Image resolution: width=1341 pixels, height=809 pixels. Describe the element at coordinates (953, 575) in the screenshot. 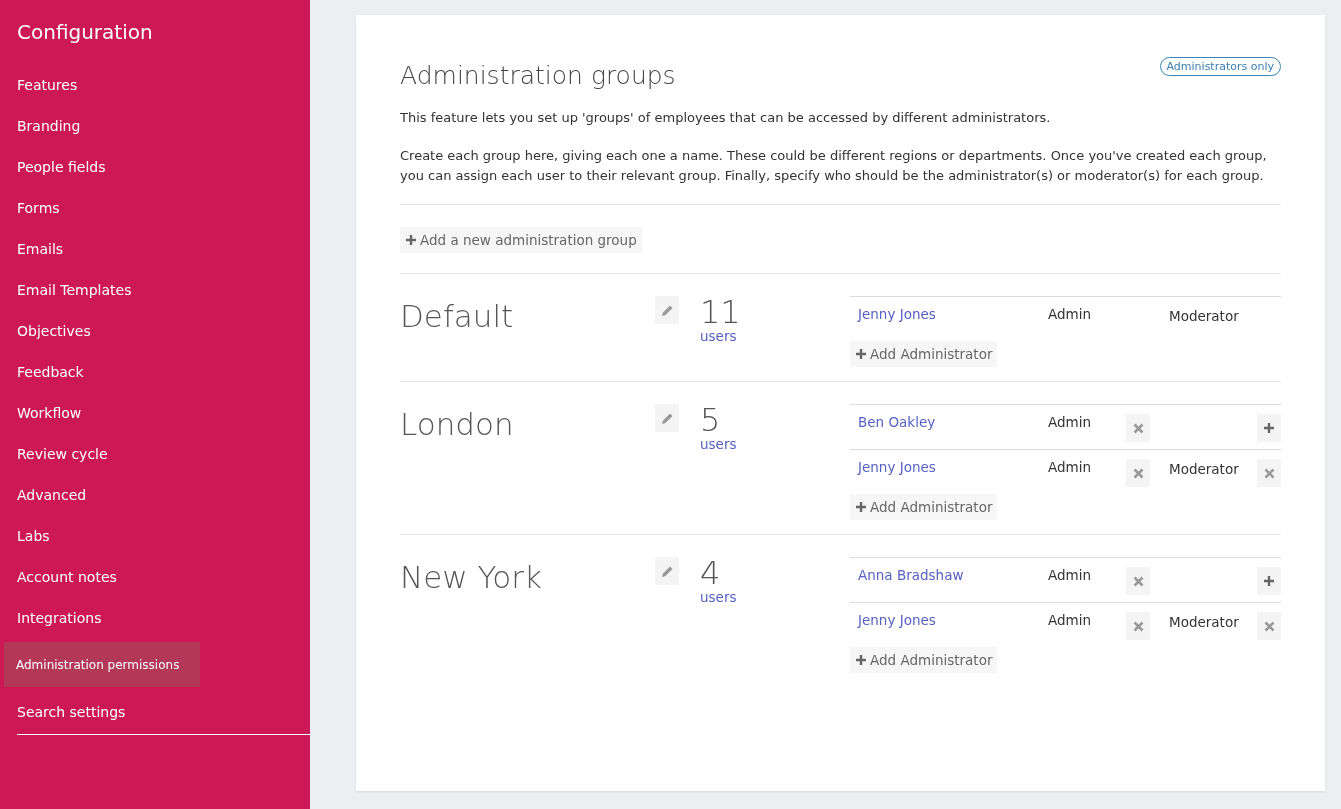

I see `member-name-link: Anna Bradshaw` at that location.